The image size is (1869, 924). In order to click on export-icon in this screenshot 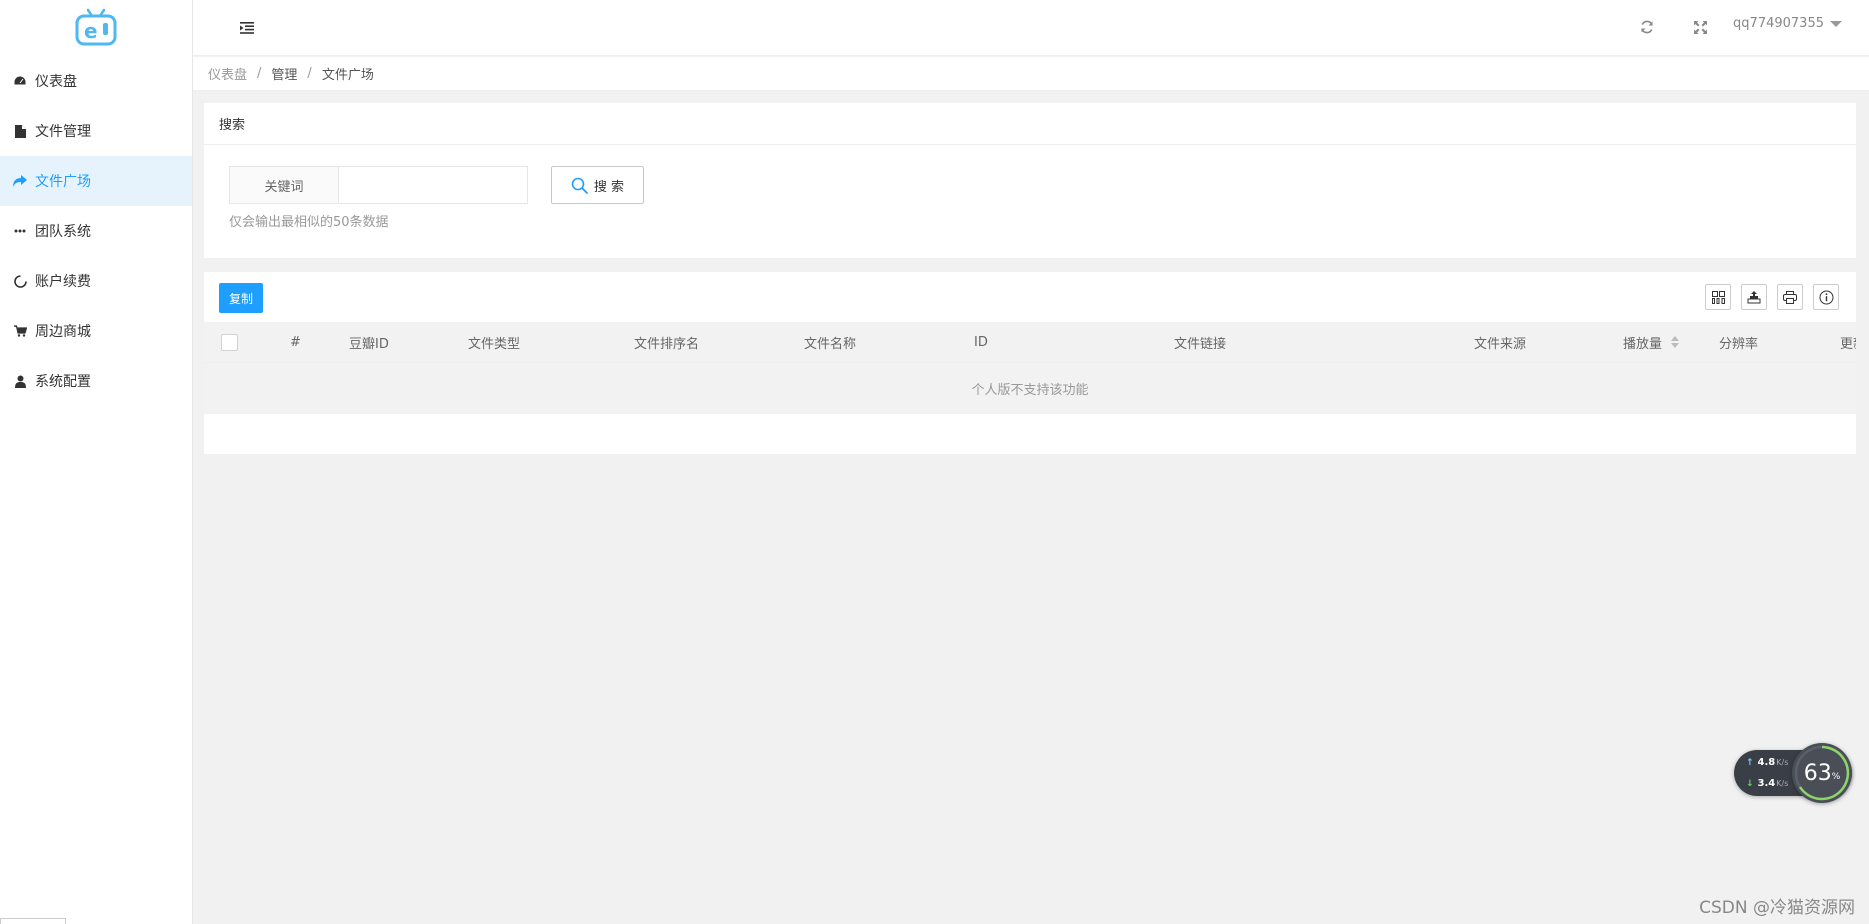, I will do `click(1754, 296)`.